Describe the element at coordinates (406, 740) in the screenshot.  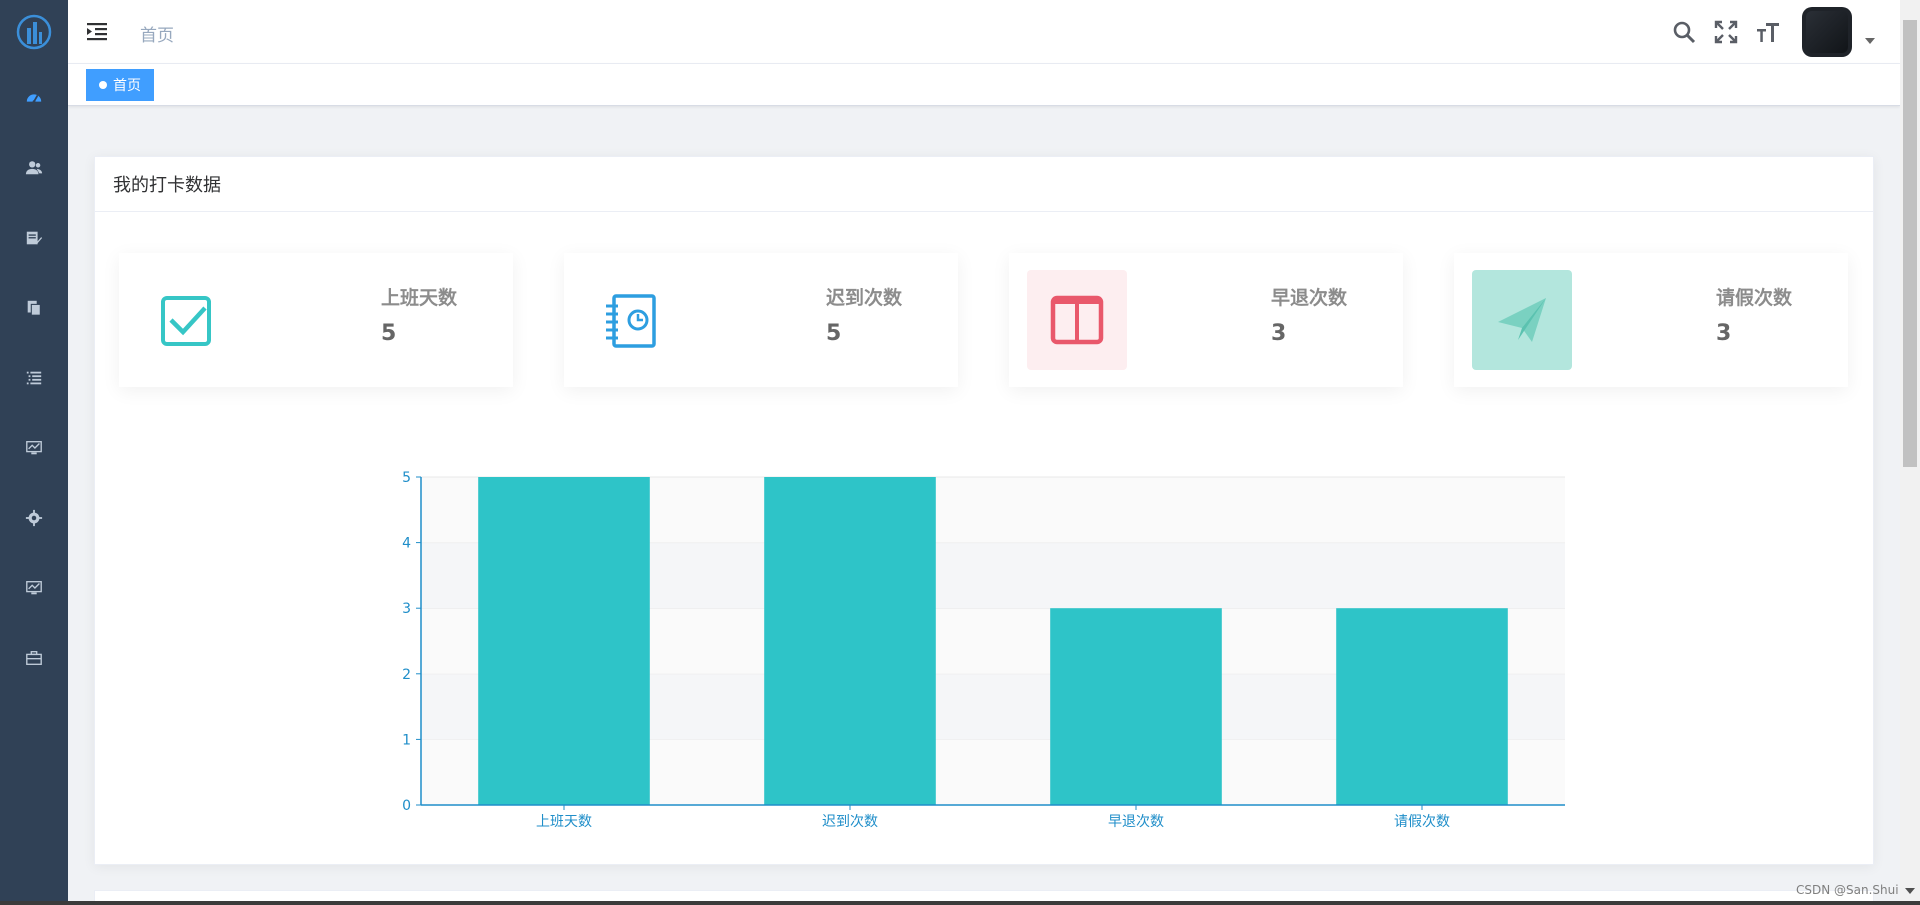
I see `y-tick-label: 1` at that location.